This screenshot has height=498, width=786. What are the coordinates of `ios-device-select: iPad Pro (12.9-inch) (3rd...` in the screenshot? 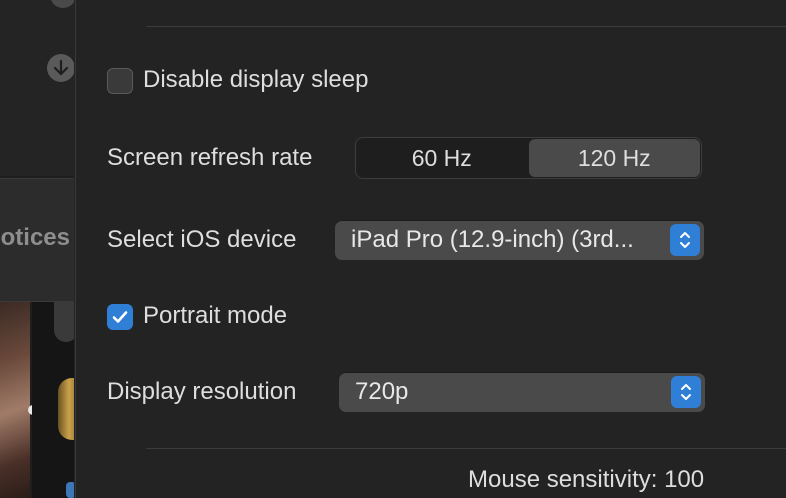 It's located at (519, 240).